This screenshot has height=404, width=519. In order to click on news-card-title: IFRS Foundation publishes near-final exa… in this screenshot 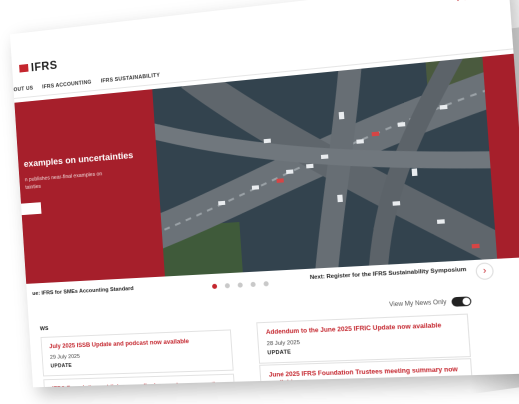, I will do `click(139, 381)`.